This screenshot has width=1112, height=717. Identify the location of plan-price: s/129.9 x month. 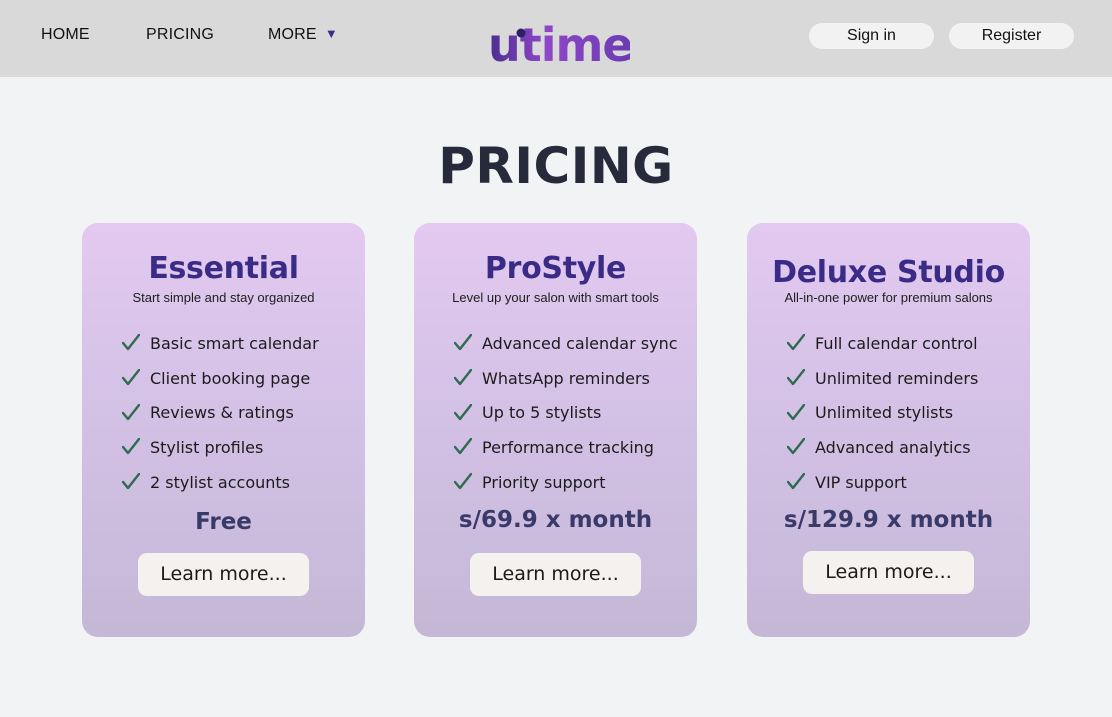
(888, 520).